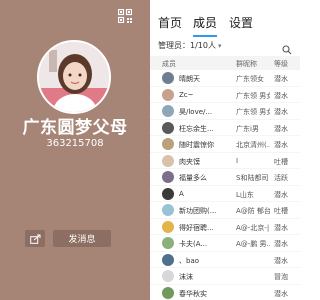 Image resolution: width=320 pixels, height=300 pixels. I want to click on tab-home: 首页, so click(170, 22).